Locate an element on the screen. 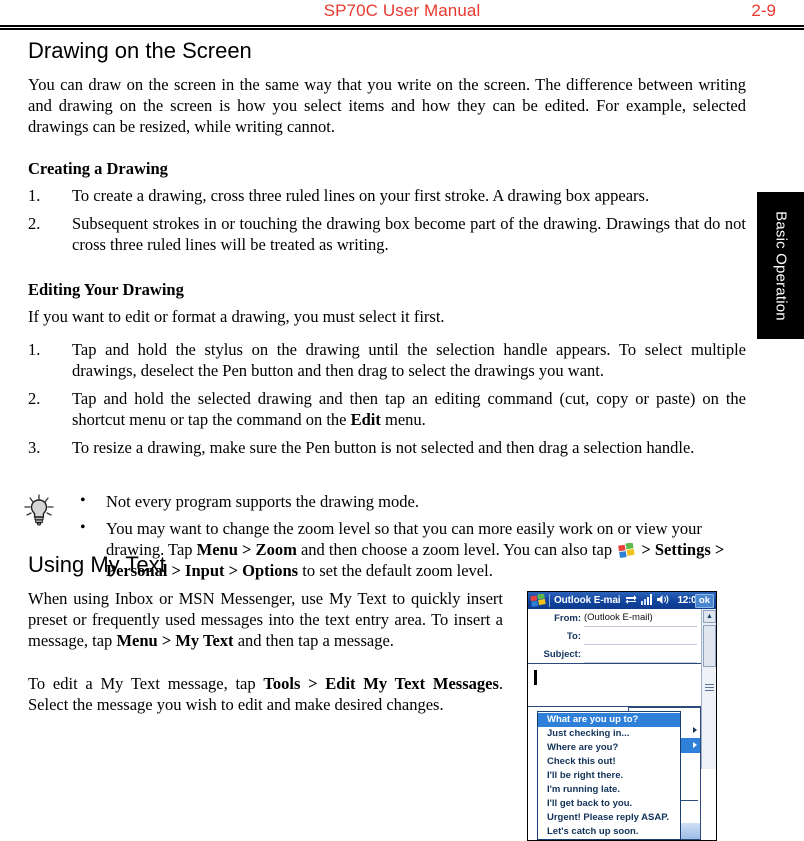  subheading-creating-a-drawing: Creating a Drawing is located at coordinates (98, 168).